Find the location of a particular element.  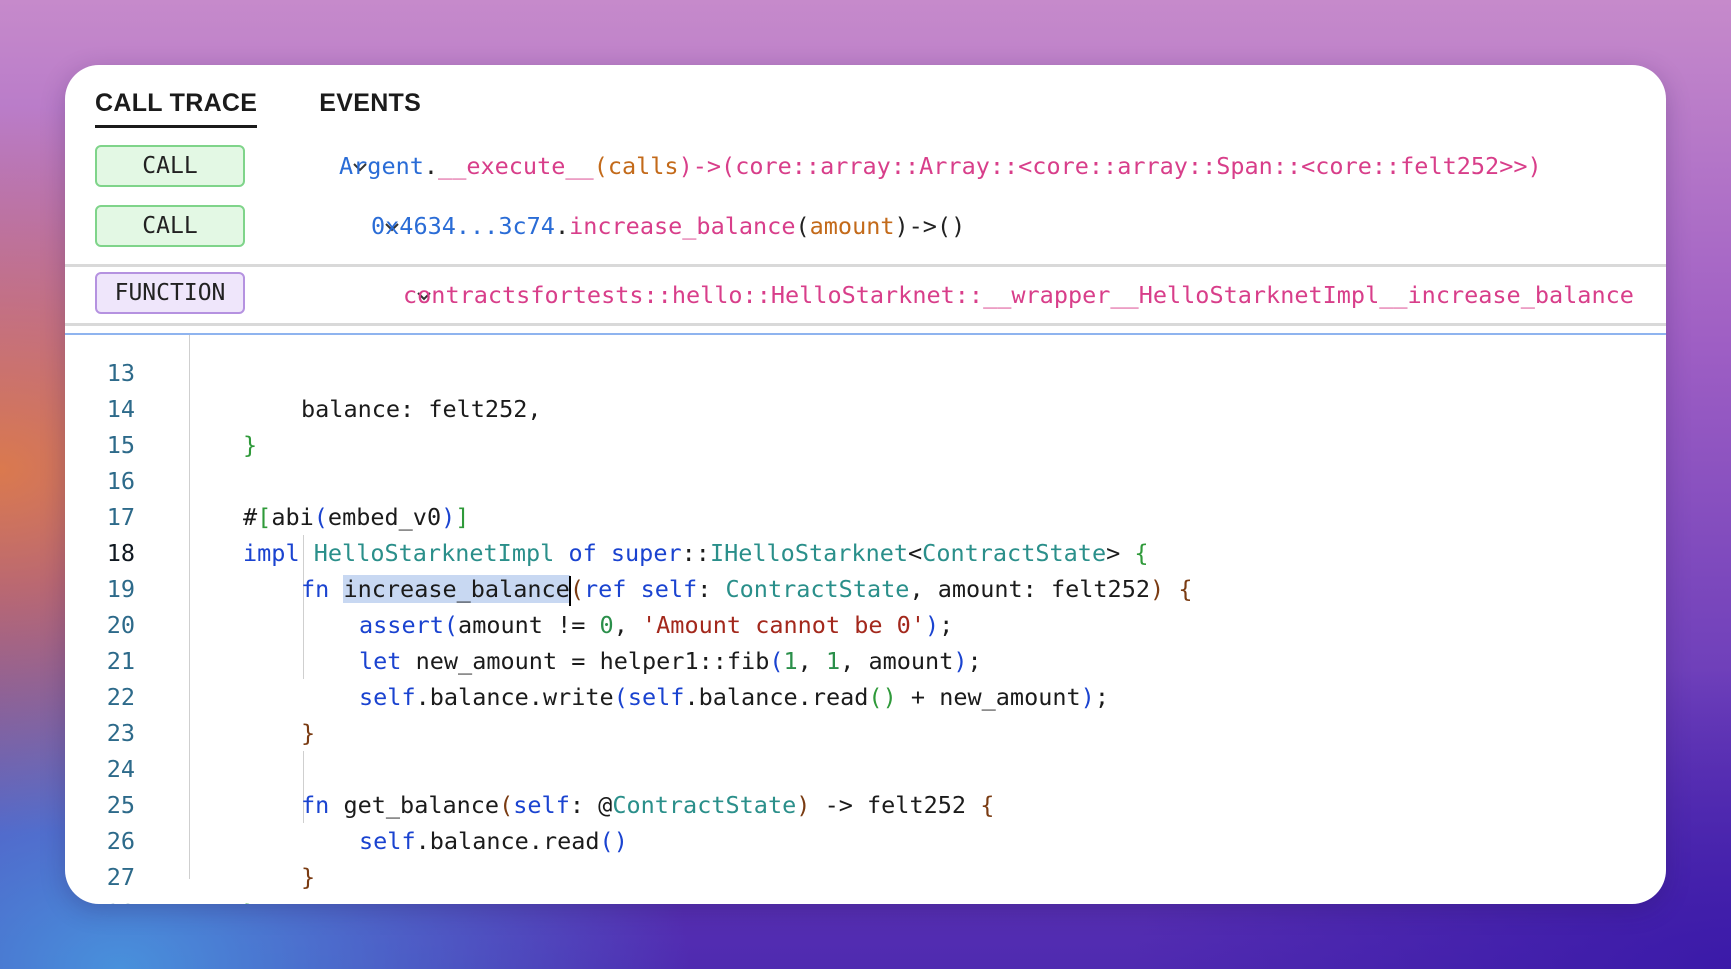

code-line: 22 } is located at coordinates (190, 695).